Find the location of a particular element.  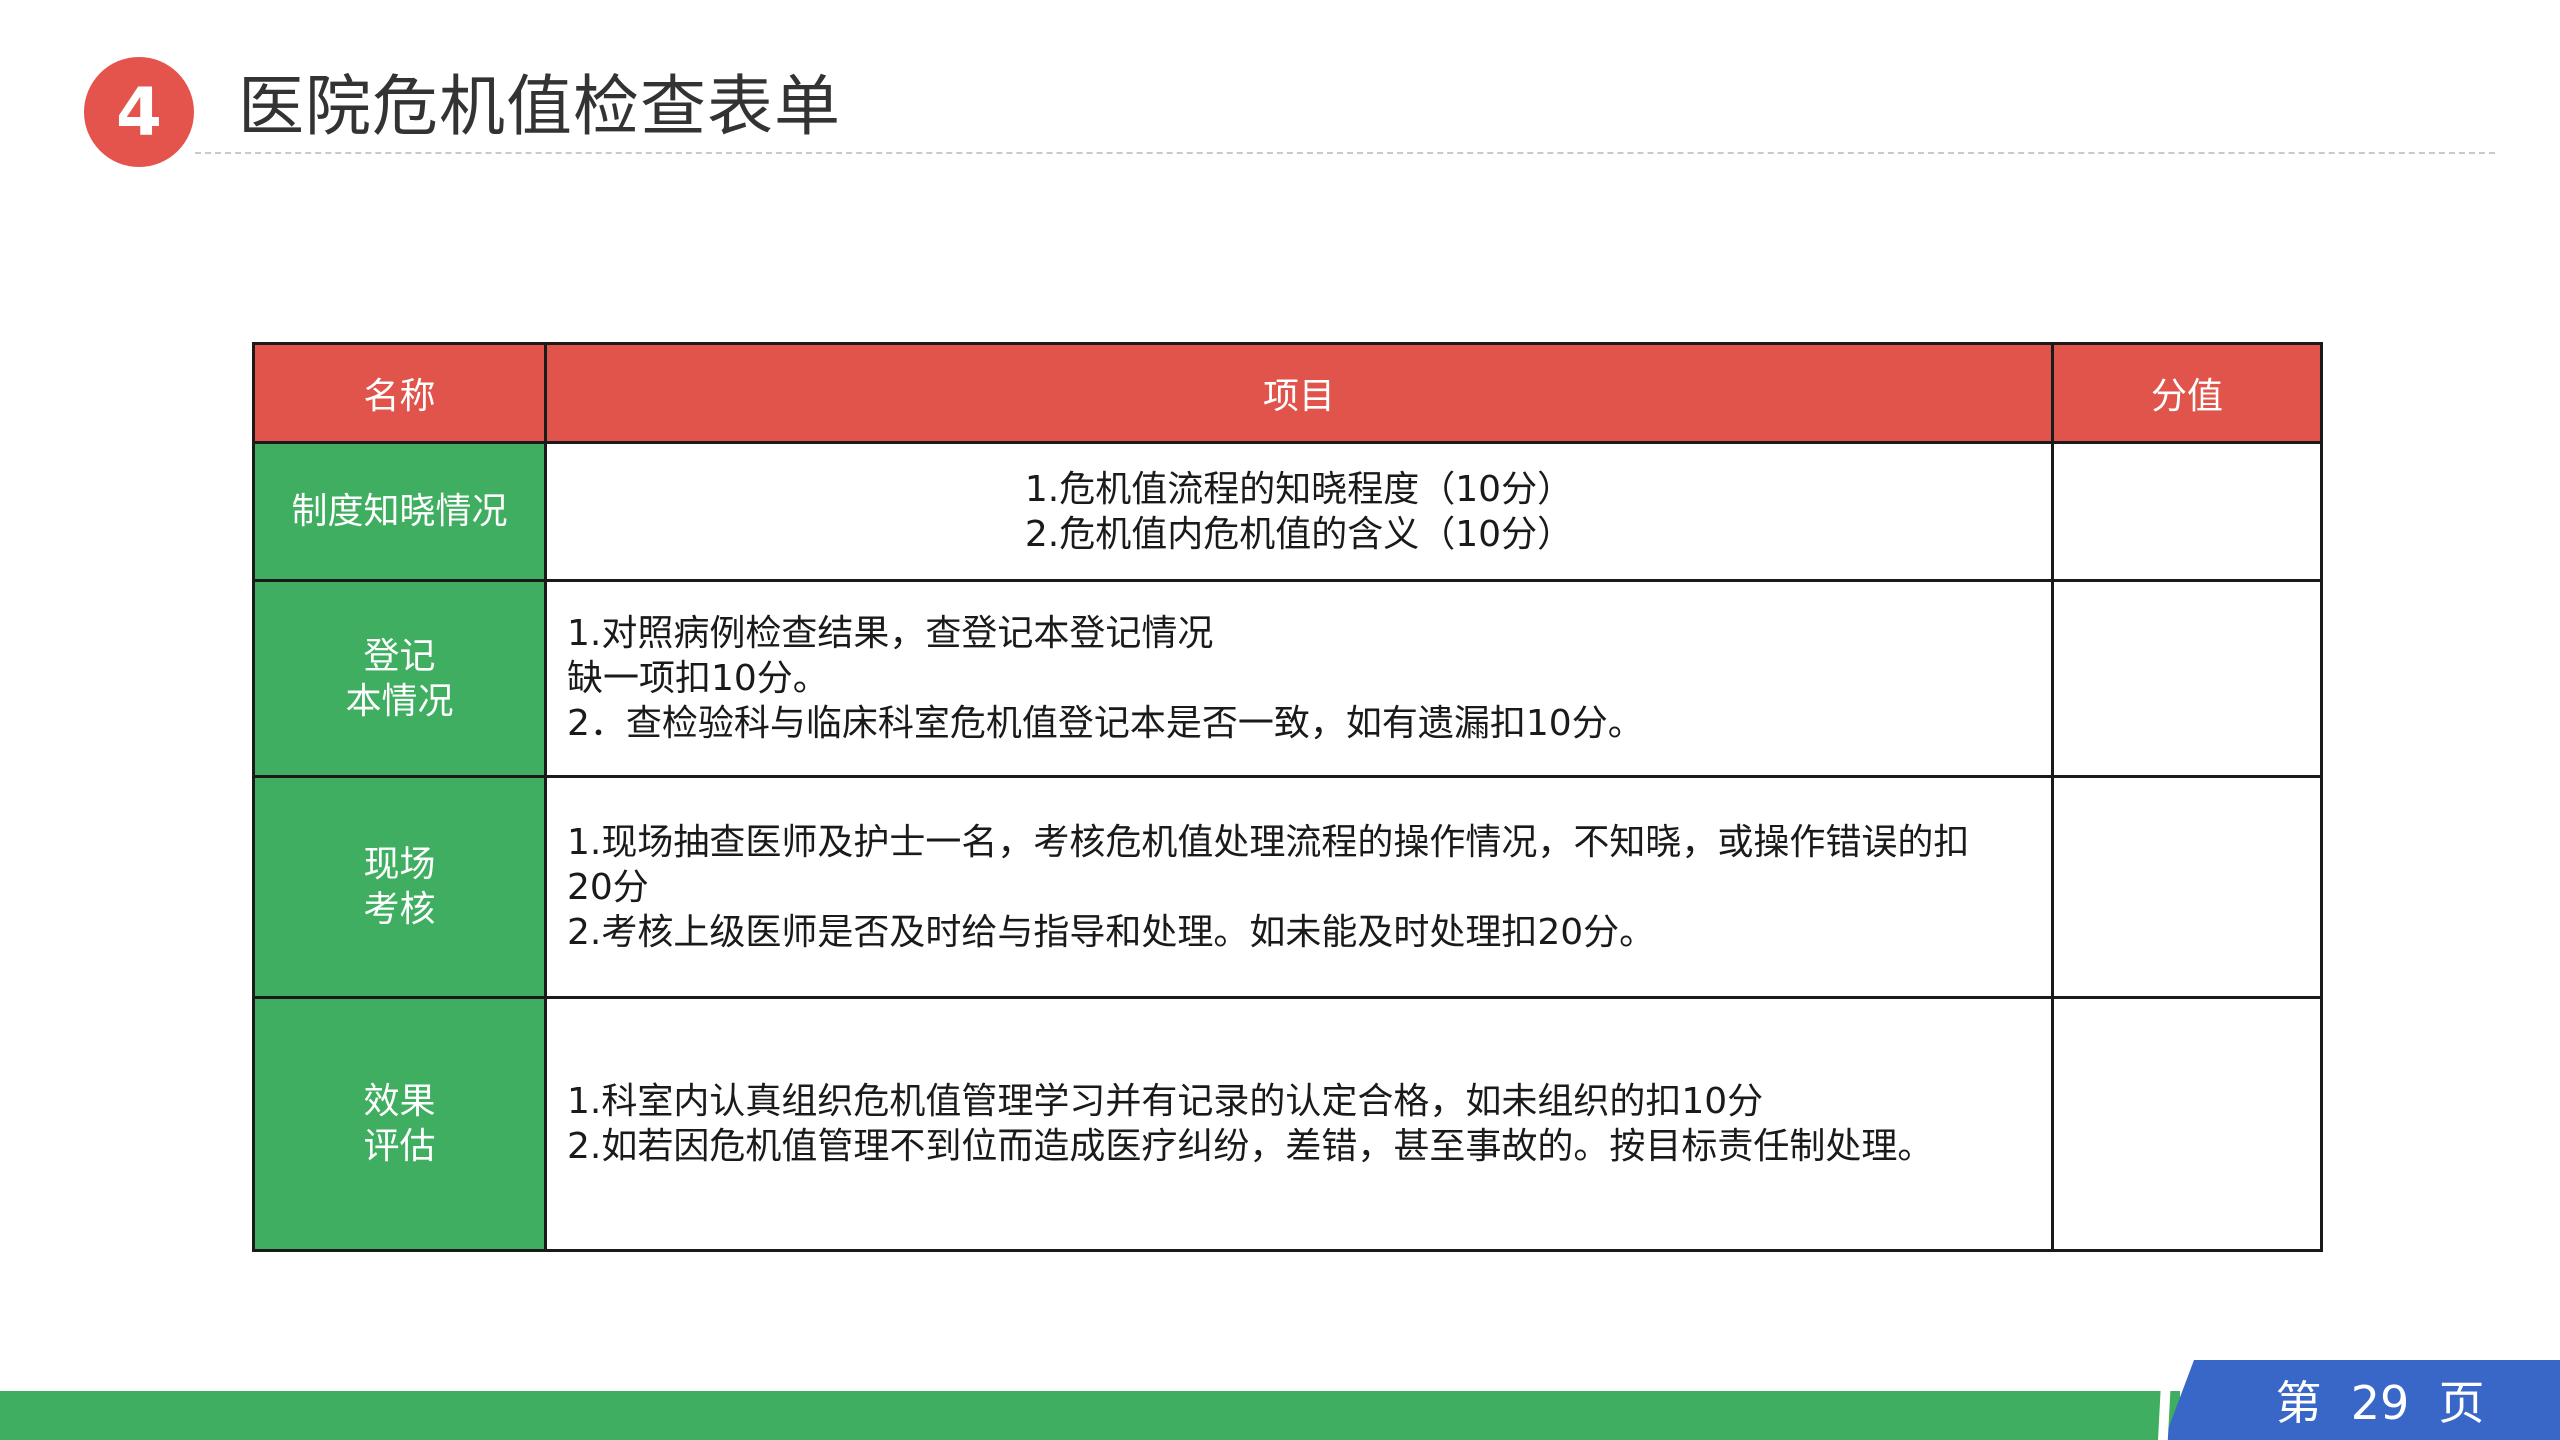

page-number: 第 29 页 is located at coordinates (2380, 1403).